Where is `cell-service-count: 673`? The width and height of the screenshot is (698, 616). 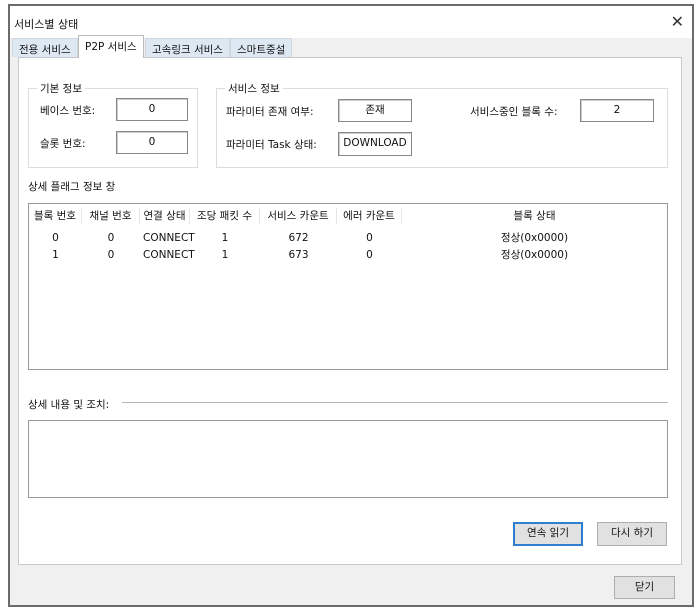 cell-service-count: 673 is located at coordinates (298, 255).